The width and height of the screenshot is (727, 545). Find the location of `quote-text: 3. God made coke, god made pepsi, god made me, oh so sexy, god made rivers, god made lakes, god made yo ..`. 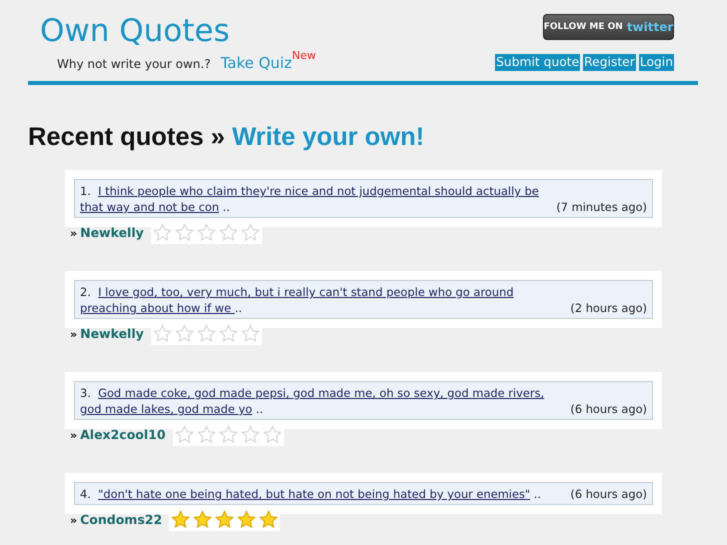

quote-text: 3. God made coke, god made pepsi, god made me, oh so sexy, god made rivers, god made lakes, god made yo .. is located at coordinates (321, 401).